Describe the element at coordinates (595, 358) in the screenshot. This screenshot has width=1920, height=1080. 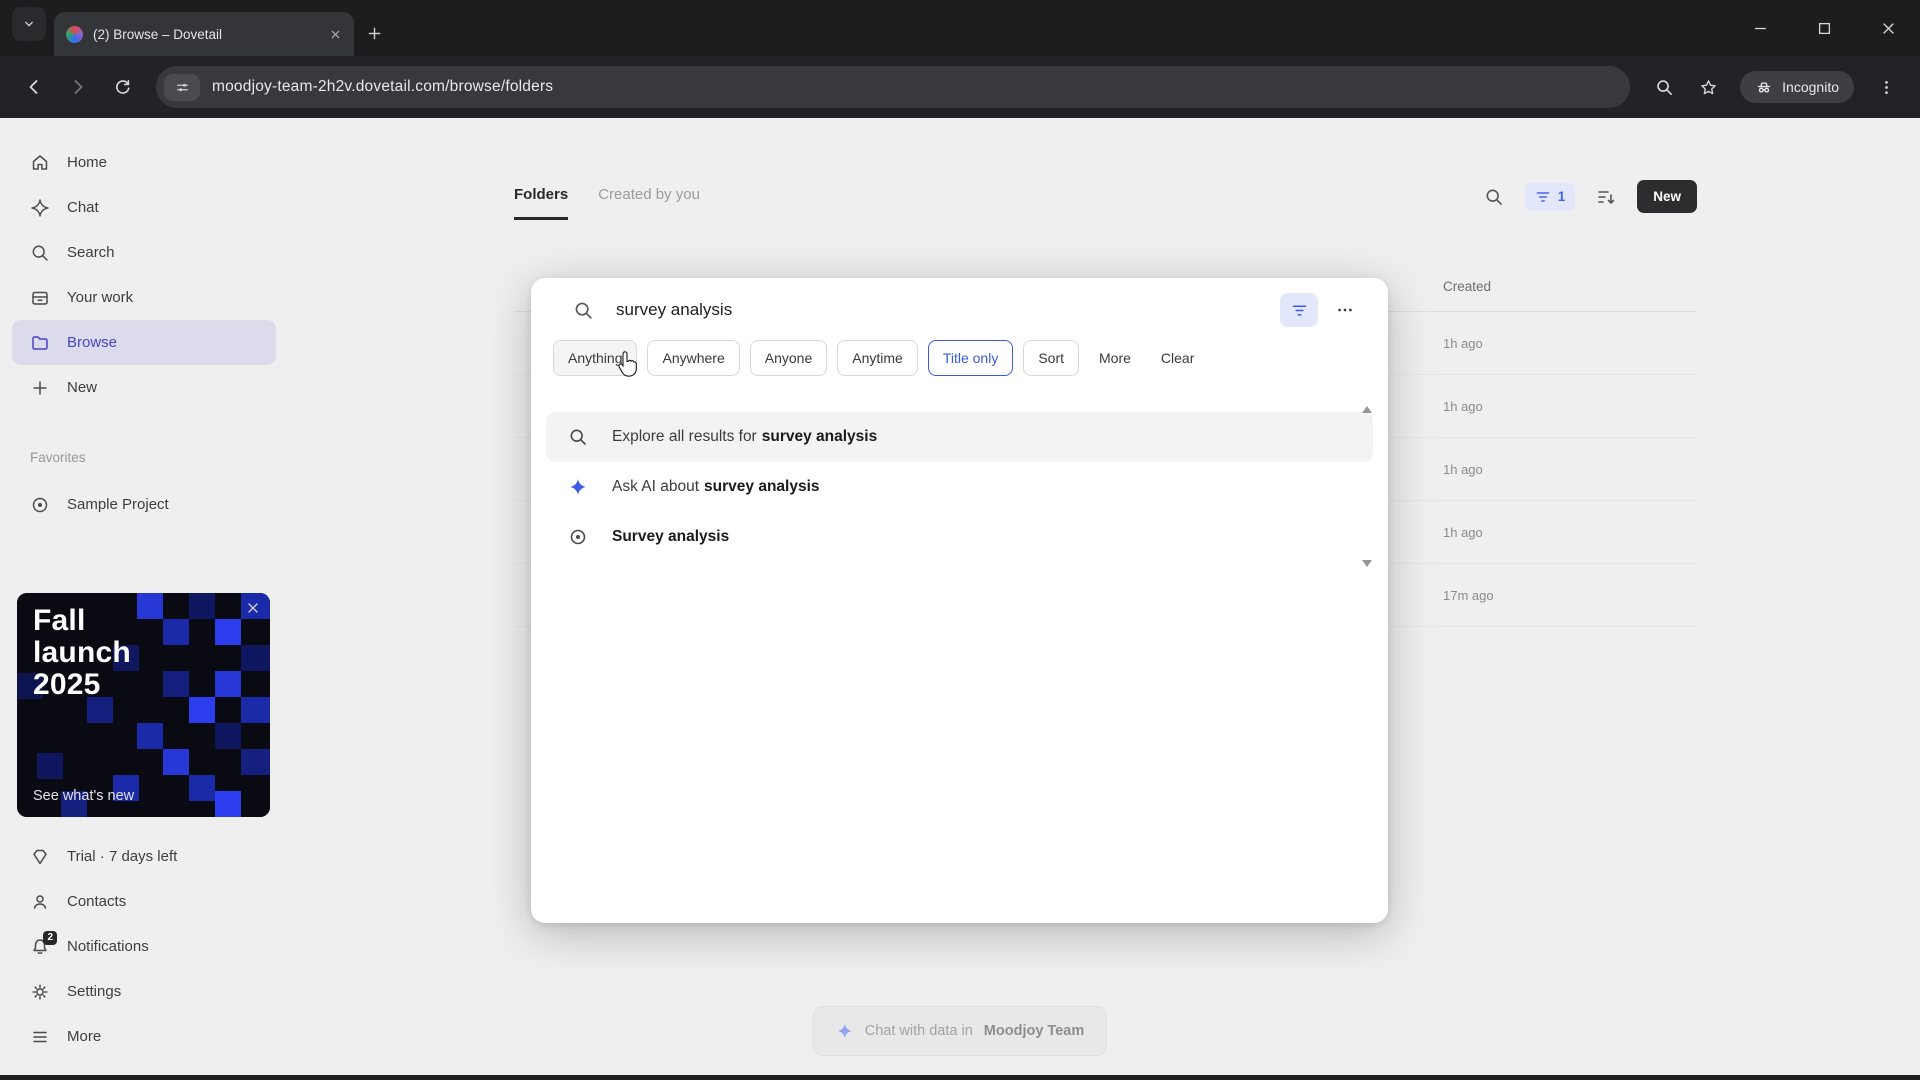
I see `chip-anything: Anything` at that location.